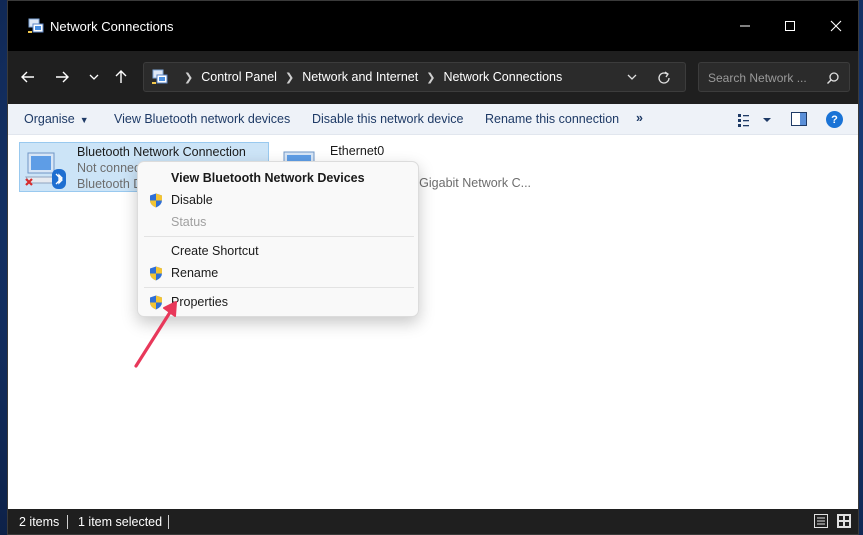 The width and height of the screenshot is (863, 535). I want to click on menu-item-disable: Disable, so click(278, 200).